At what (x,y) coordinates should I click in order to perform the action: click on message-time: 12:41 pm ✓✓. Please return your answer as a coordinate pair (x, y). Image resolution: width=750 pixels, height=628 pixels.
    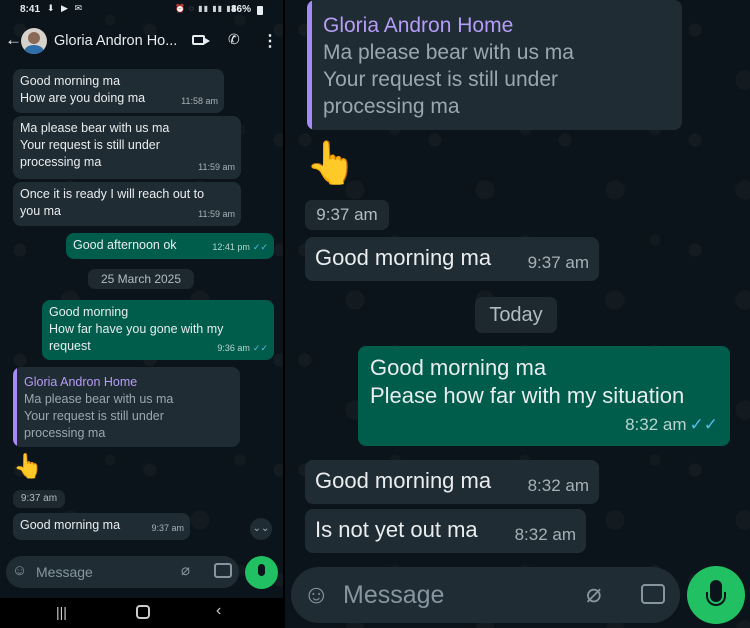
    Looking at the image, I should click on (240, 247).